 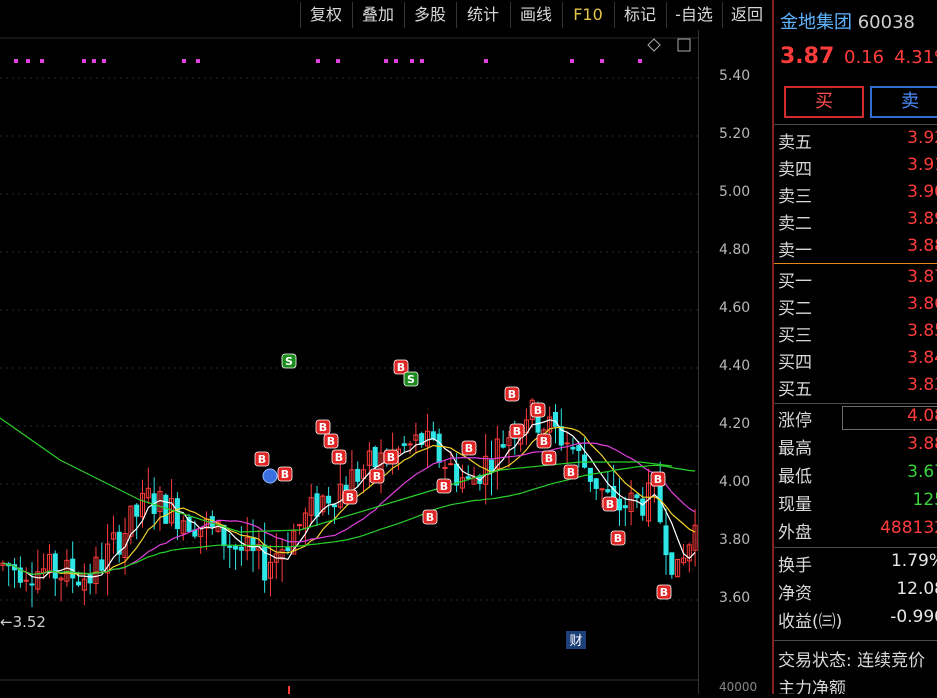 What do you see at coordinates (482, 15) in the screenshot?
I see `toolbar-statistics-button: 统计` at bounding box center [482, 15].